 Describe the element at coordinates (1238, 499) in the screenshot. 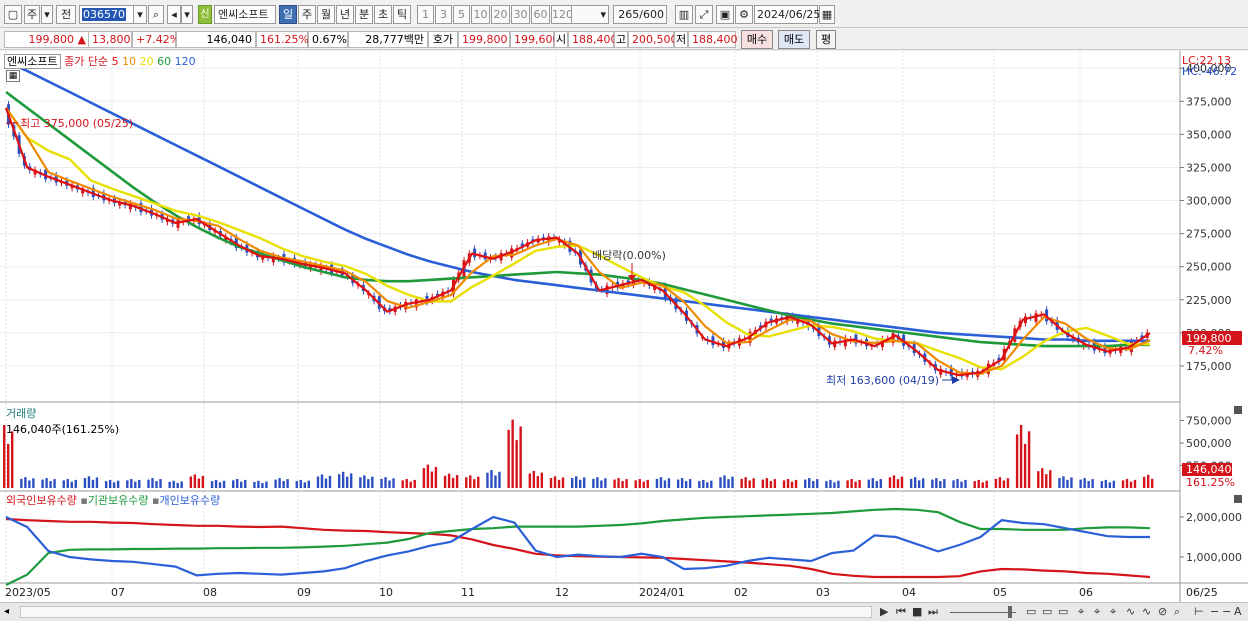

I see `holding-panel-close-icon` at that location.